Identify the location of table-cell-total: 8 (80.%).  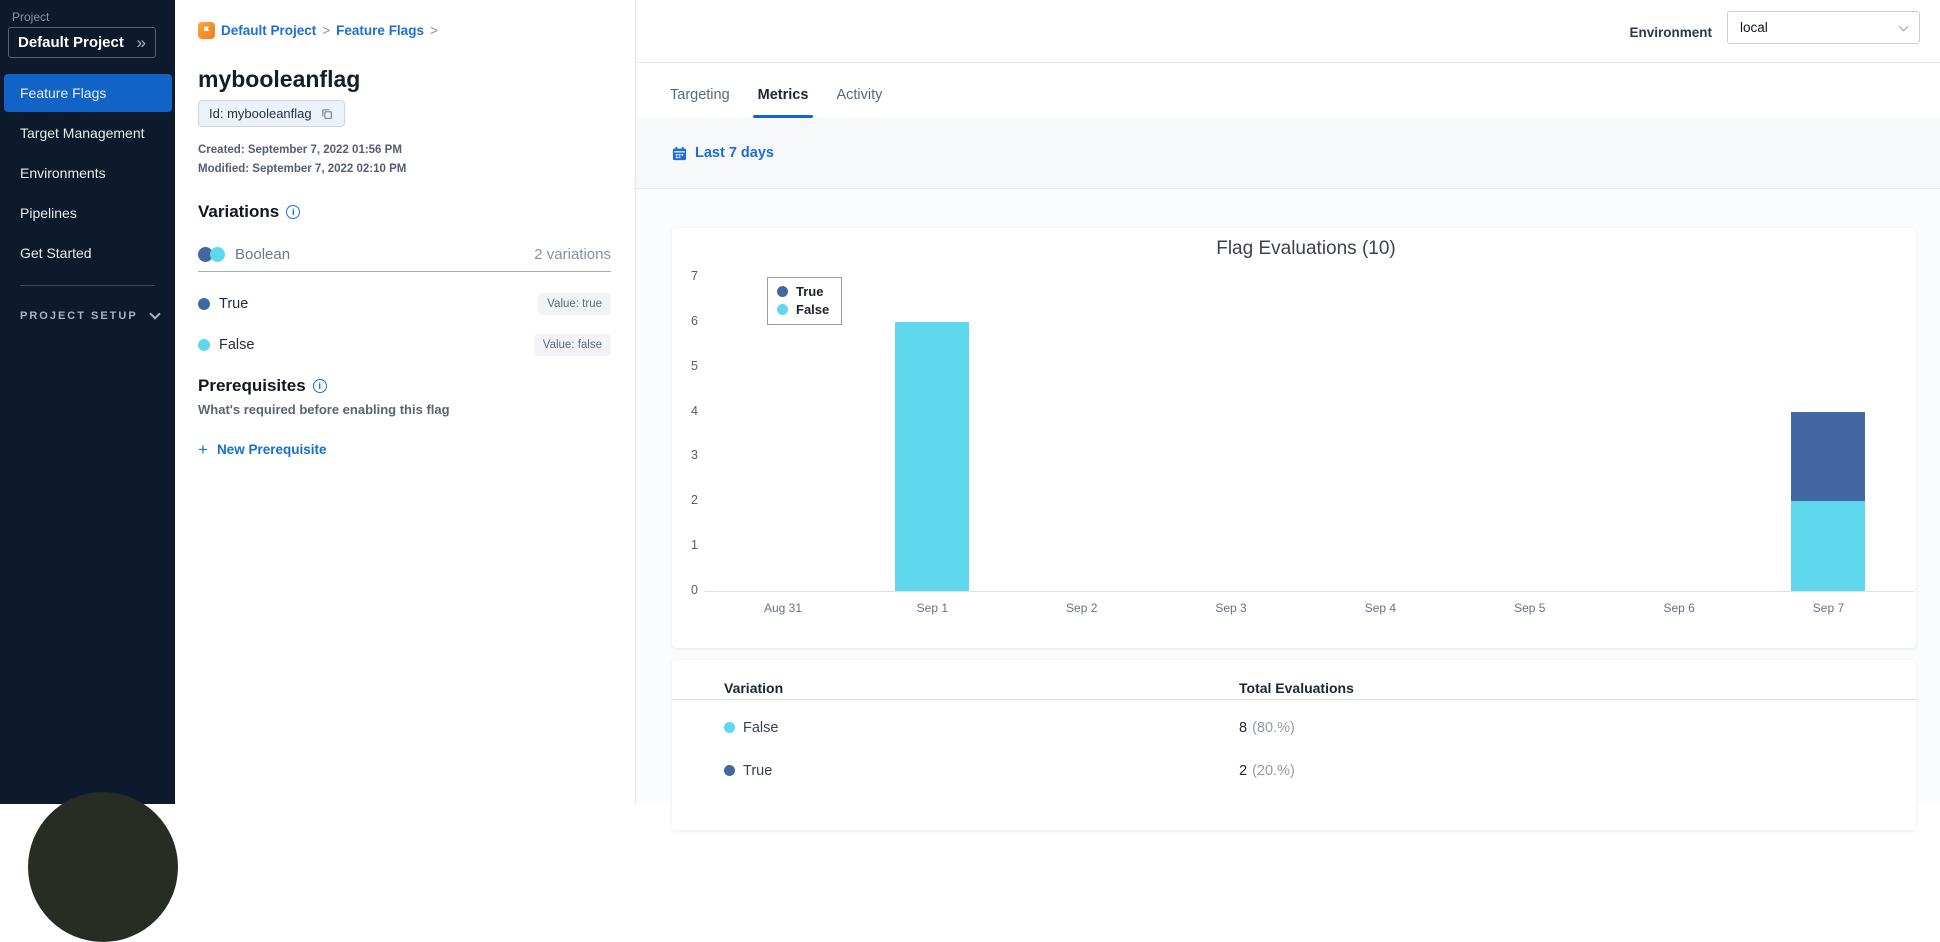
(1267, 727).